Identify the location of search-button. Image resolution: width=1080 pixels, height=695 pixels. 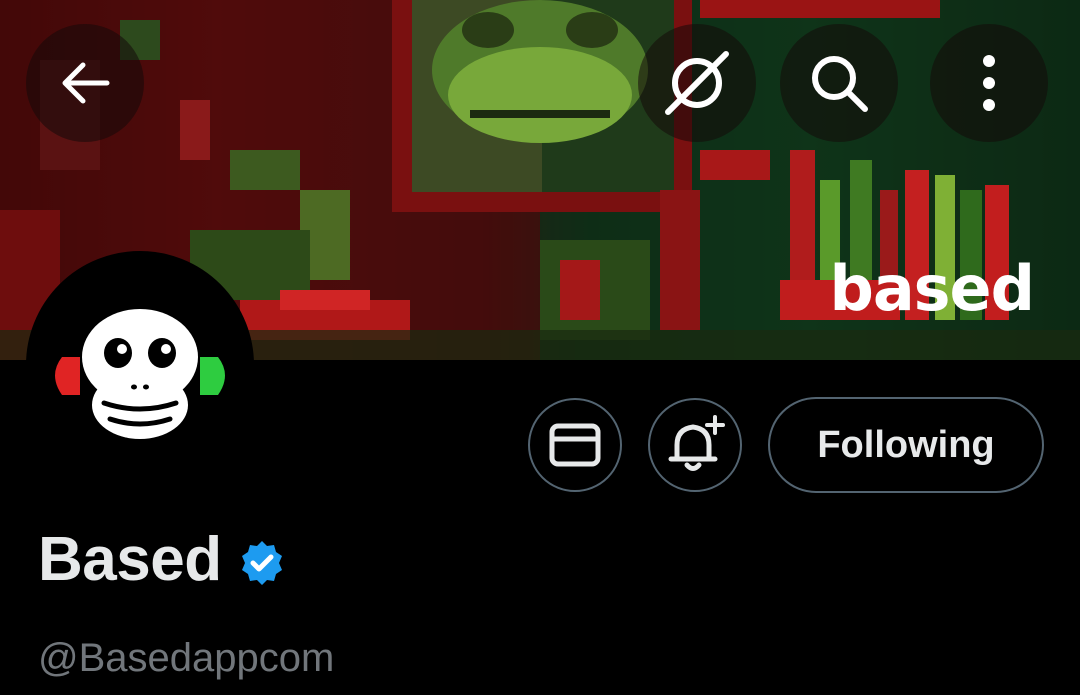
(839, 83).